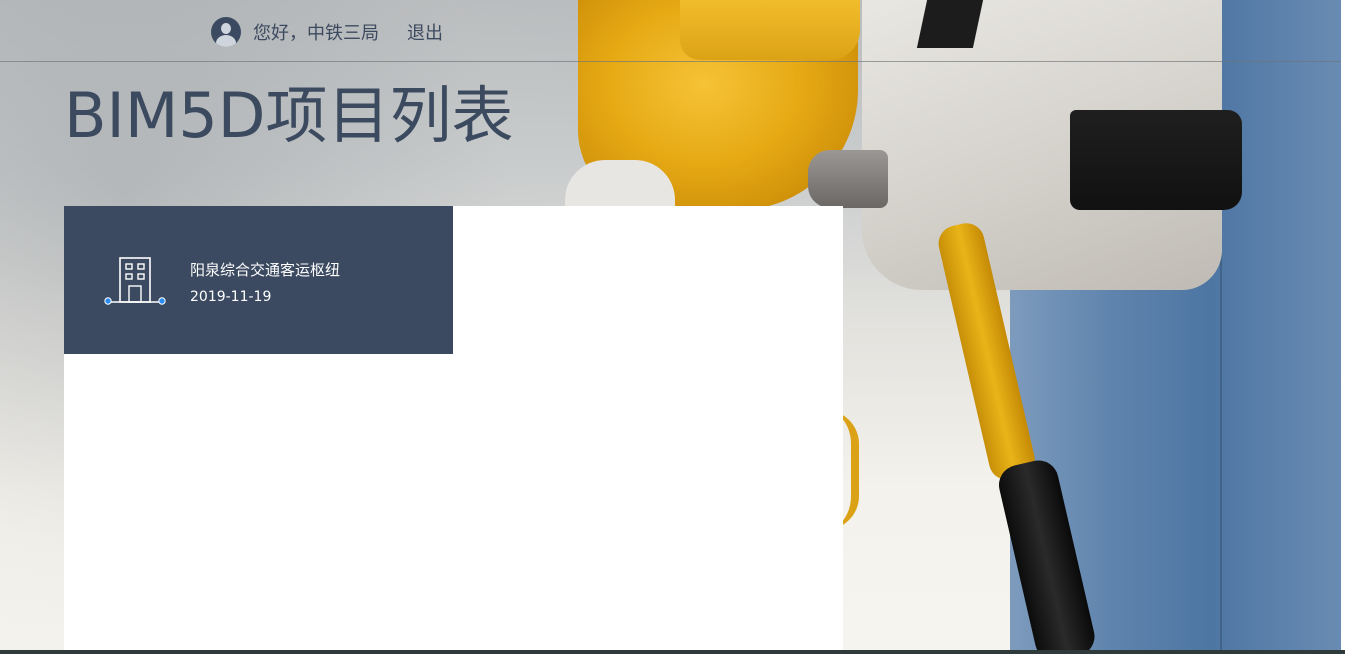  I want to click on project-card: 阳泉综合交通客运枢纽 2019-11-19, so click(258, 280).